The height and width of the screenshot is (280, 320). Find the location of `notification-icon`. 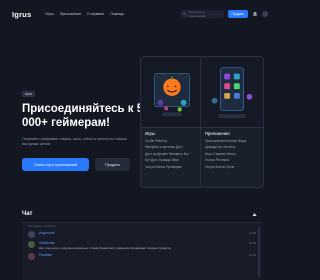

notification-icon is located at coordinates (255, 14).